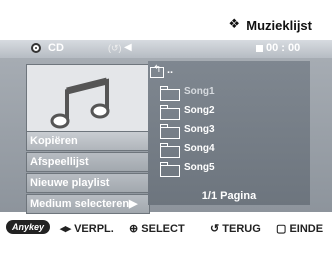 This screenshot has height=256, width=332. I want to click on song-label: Song5, so click(199, 167).